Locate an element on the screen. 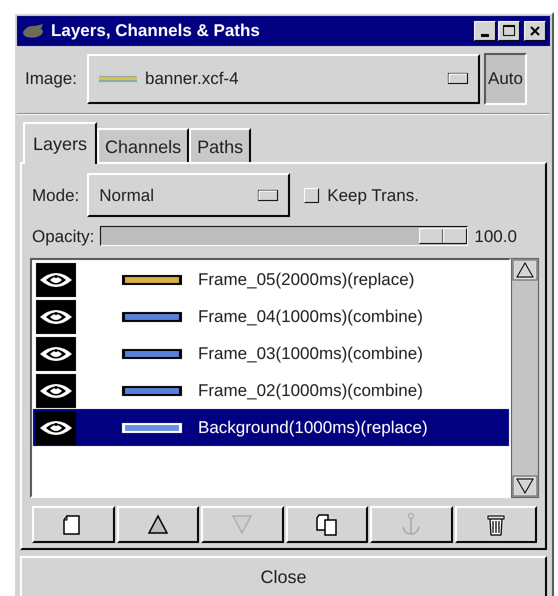 Image resolution: width=558 pixels, height=596 pixels. image-label: Image: is located at coordinates (51, 79).